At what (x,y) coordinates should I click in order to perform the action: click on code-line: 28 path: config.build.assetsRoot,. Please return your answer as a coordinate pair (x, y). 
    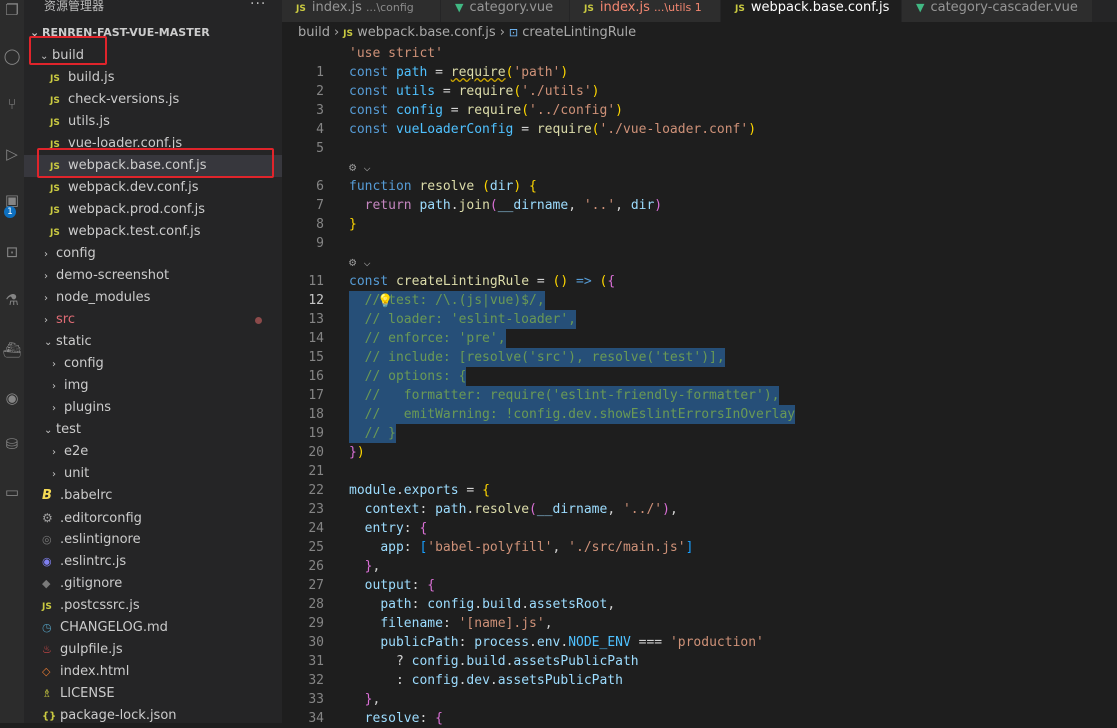
    Looking at the image, I should click on (699, 604).